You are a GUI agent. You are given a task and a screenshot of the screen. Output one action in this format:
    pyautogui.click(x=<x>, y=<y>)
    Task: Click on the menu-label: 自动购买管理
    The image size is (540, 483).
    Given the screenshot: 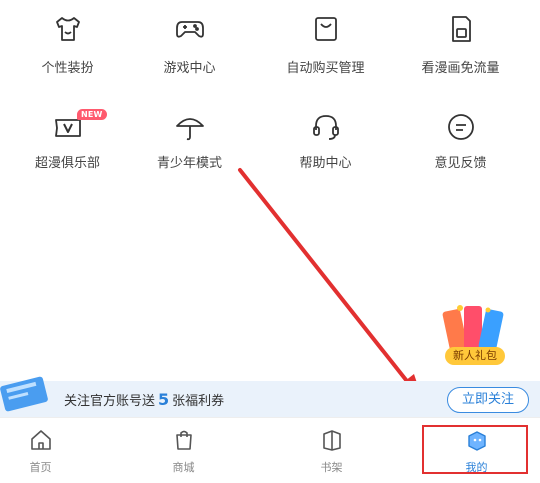 What is the action you would take?
    pyautogui.click(x=325, y=68)
    